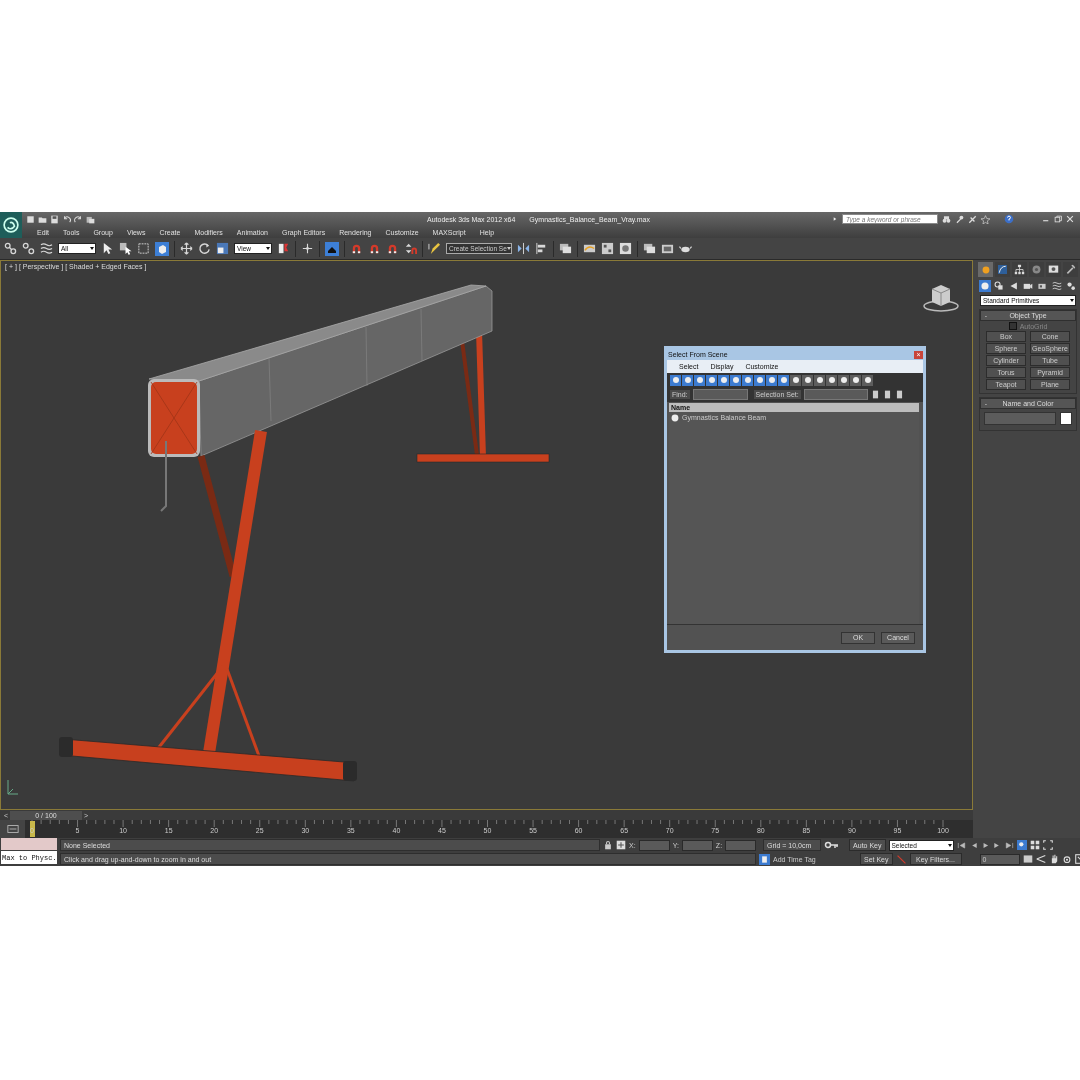 This screenshot has height=1080, width=1080. Describe the element at coordinates (1012, 326) in the screenshot. I see `checkbox` at that location.